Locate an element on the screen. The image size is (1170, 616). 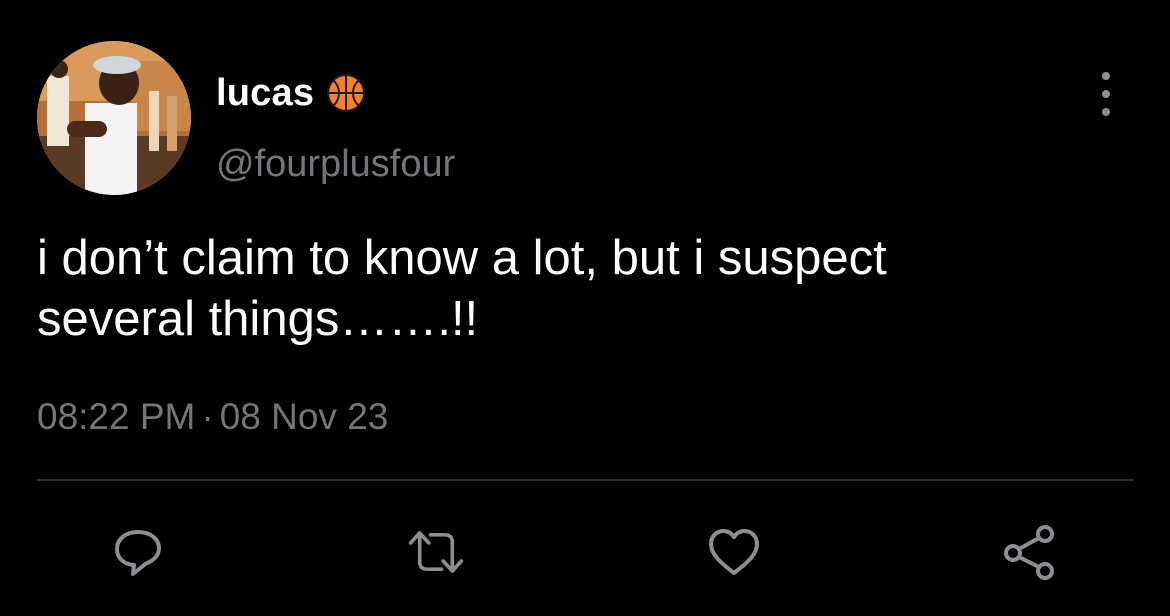
retweet-button is located at coordinates (436, 552).